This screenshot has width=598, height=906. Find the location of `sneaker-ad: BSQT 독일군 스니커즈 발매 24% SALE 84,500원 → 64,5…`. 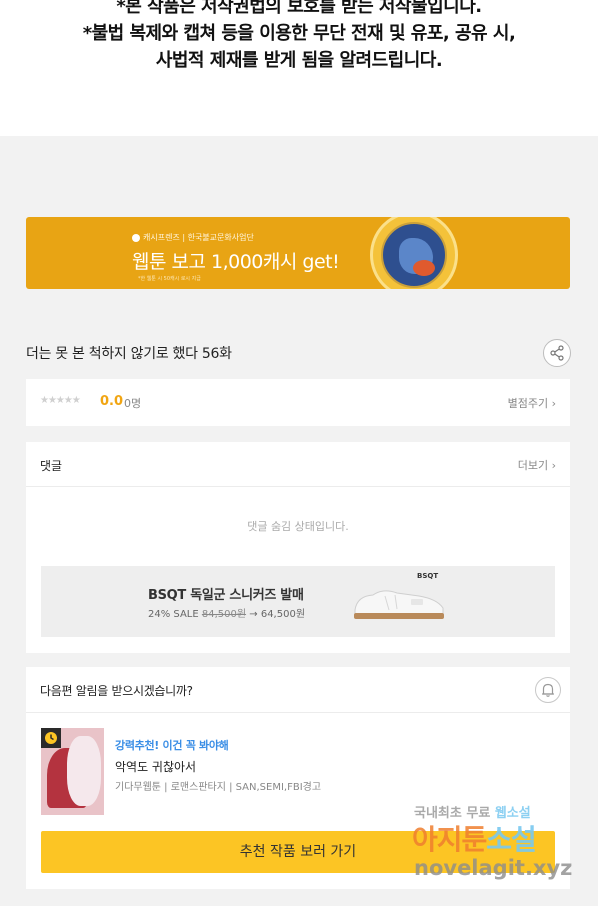

sneaker-ad: BSQT 독일군 스니커즈 발매 24% SALE 84,500원 → 64,5… is located at coordinates (298, 601).